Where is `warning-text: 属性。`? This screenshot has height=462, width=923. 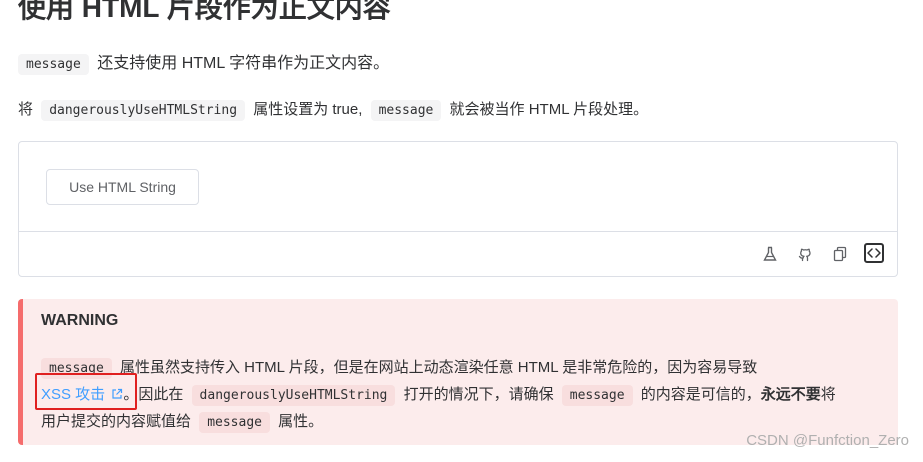 warning-text: 属性。 is located at coordinates (301, 421).